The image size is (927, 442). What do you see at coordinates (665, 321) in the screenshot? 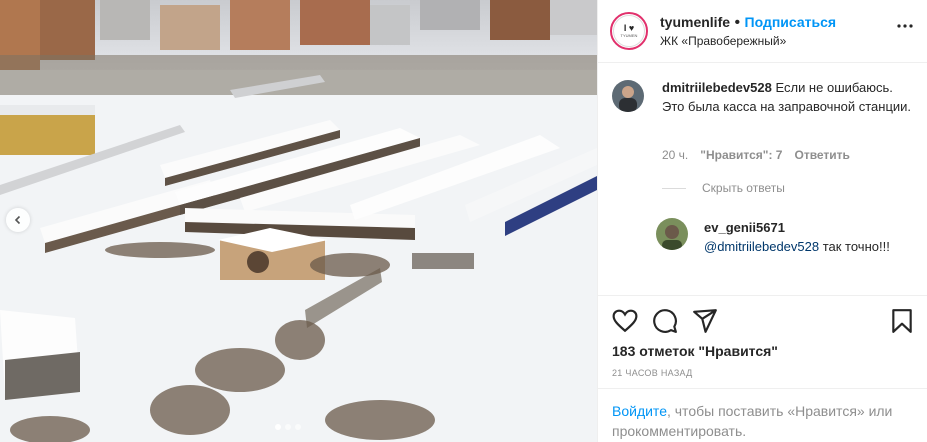
I see `comment-icon` at bounding box center [665, 321].